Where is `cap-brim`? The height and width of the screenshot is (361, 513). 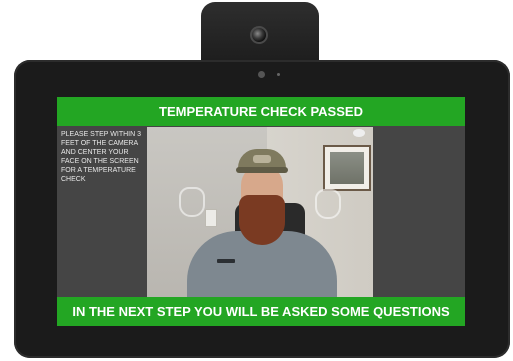 cap-brim is located at coordinates (262, 170).